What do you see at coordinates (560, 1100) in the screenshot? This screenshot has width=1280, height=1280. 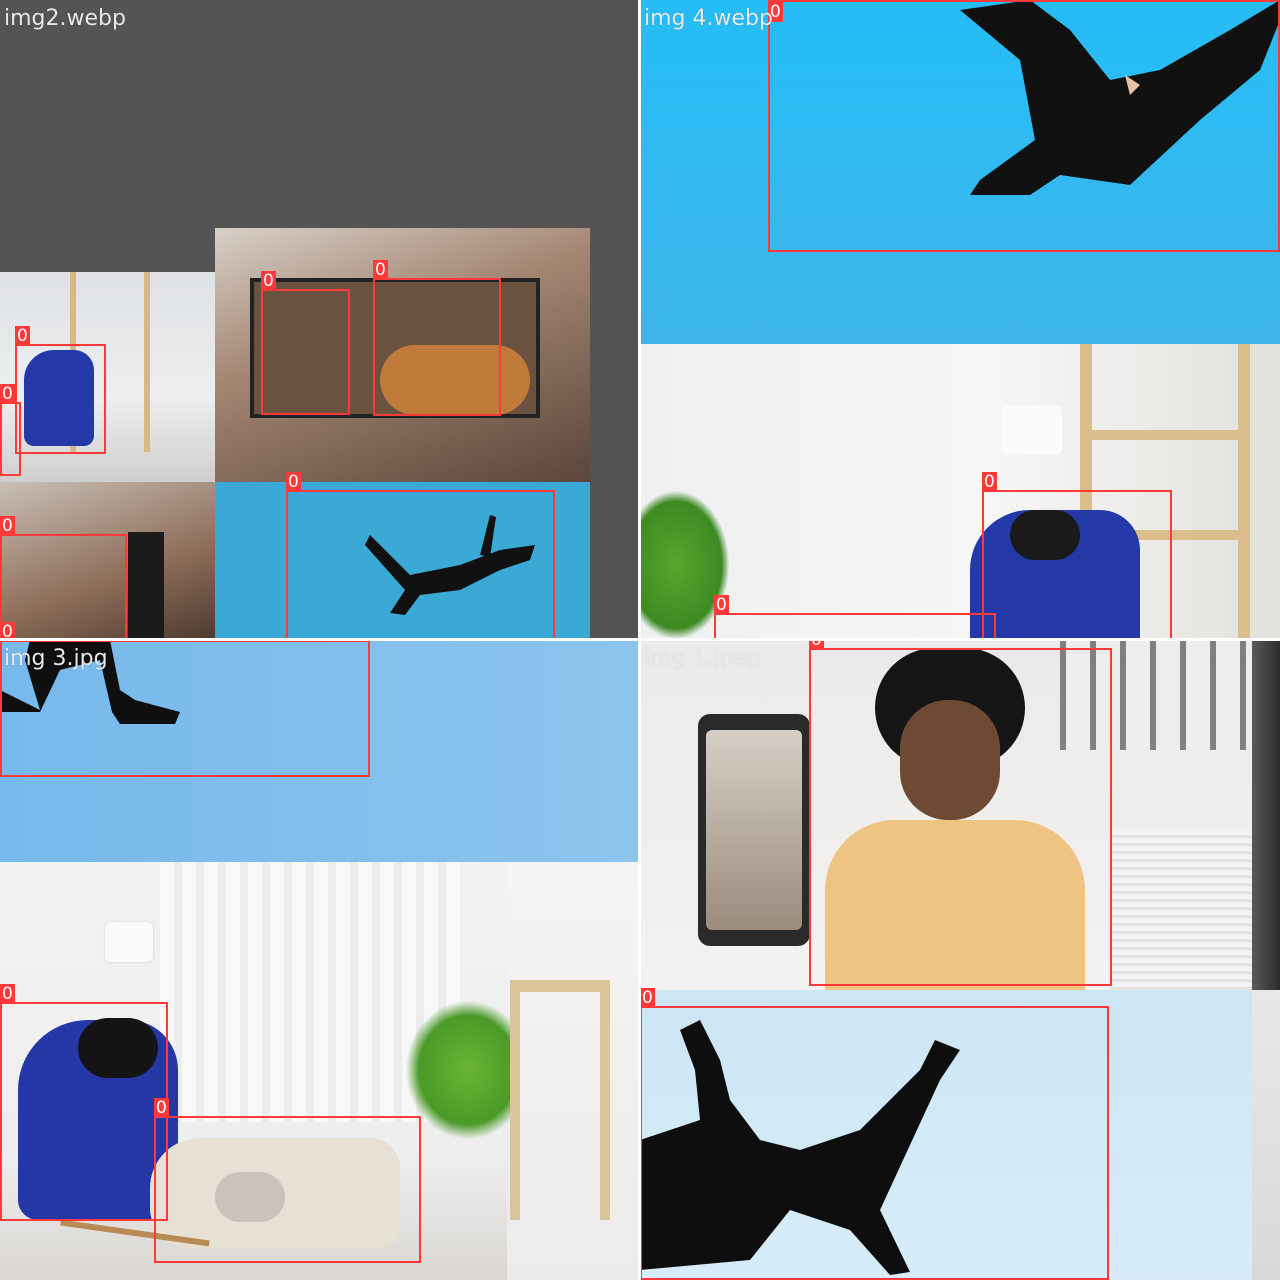 I see `photo-side-table` at bounding box center [560, 1100].